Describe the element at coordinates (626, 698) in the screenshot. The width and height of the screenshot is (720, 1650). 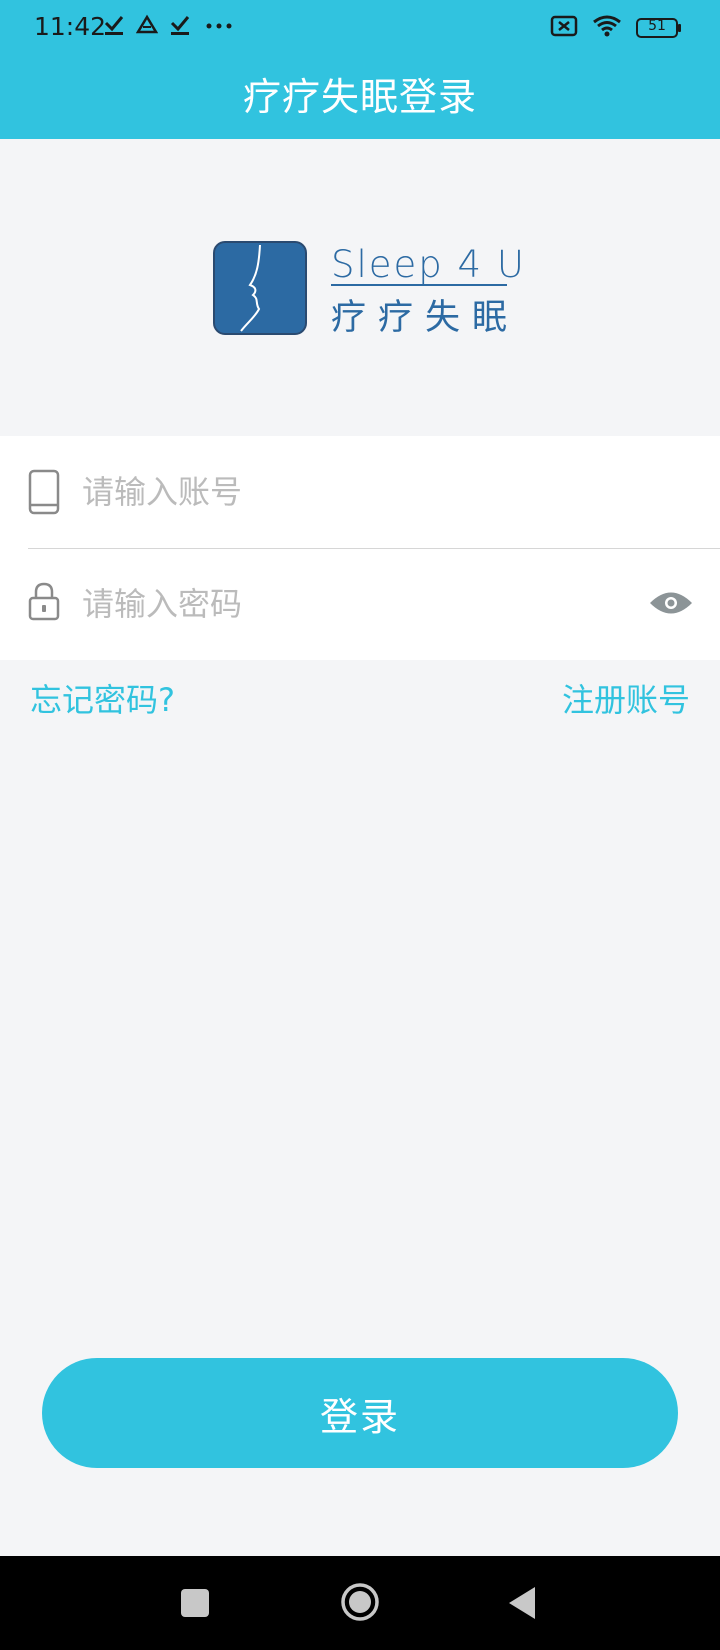
I see `register-link: 注册账号` at that location.